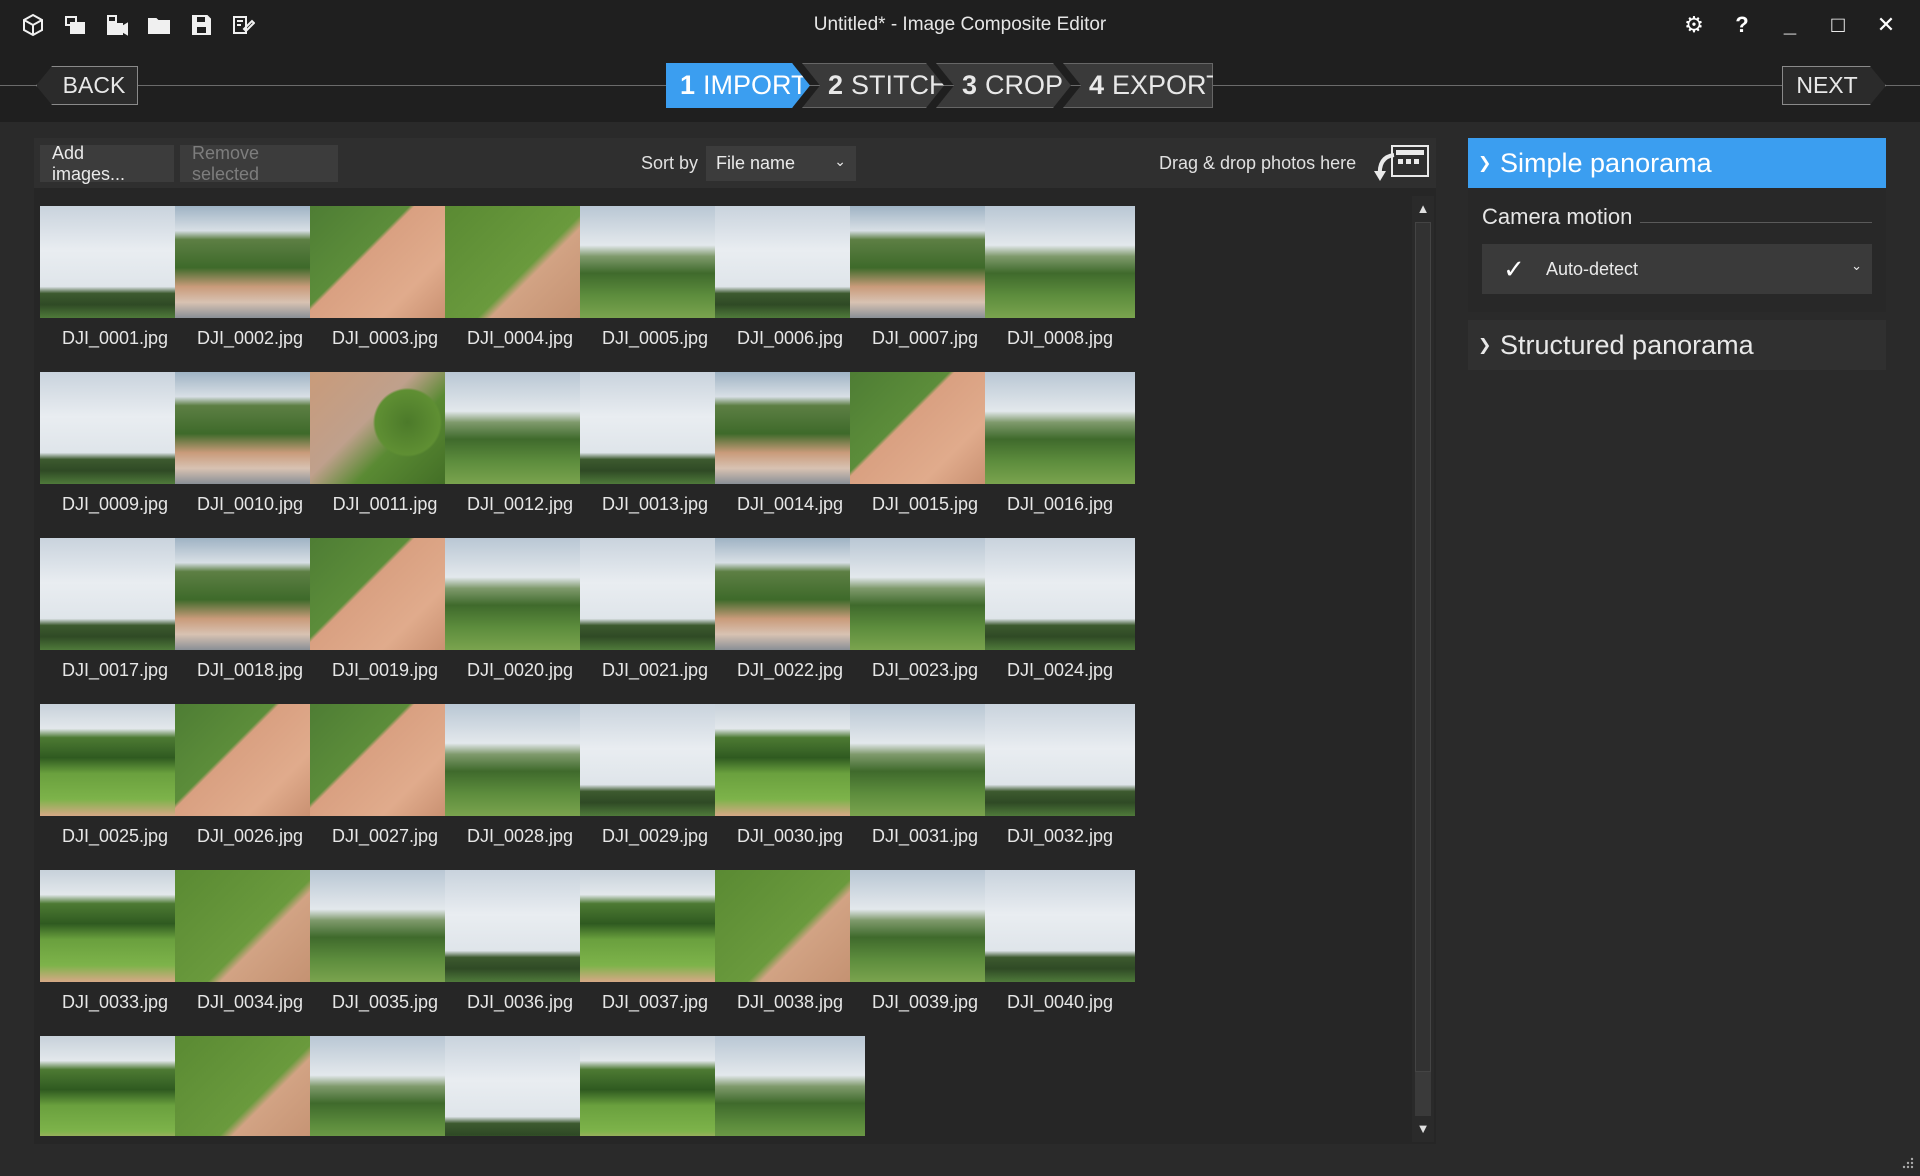  I want to click on image-thumbnail: DJI_0002.jpg, so click(250, 277).